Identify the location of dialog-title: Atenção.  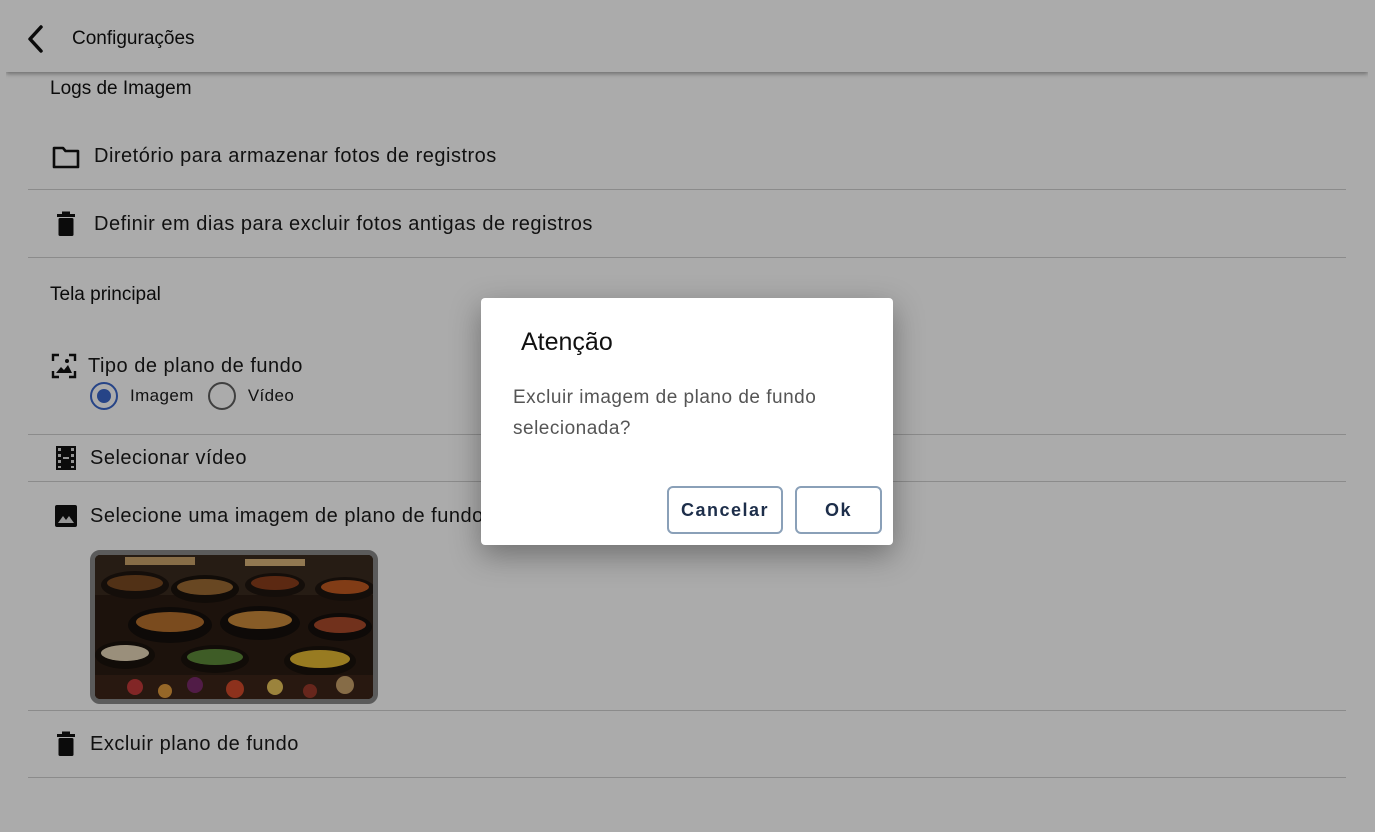
(567, 342).